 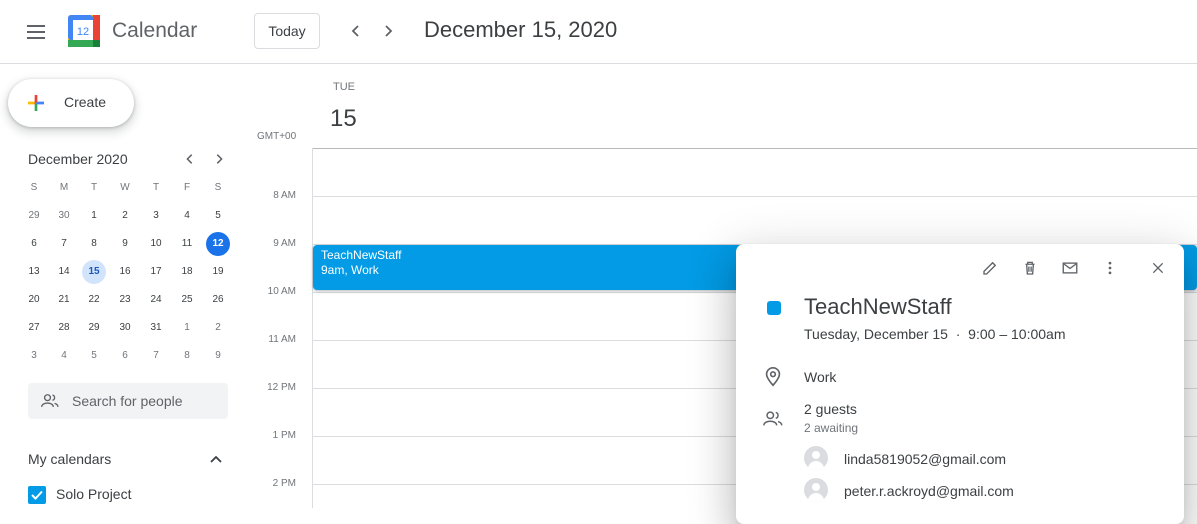 I want to click on close-icon, so click(x=1158, y=268).